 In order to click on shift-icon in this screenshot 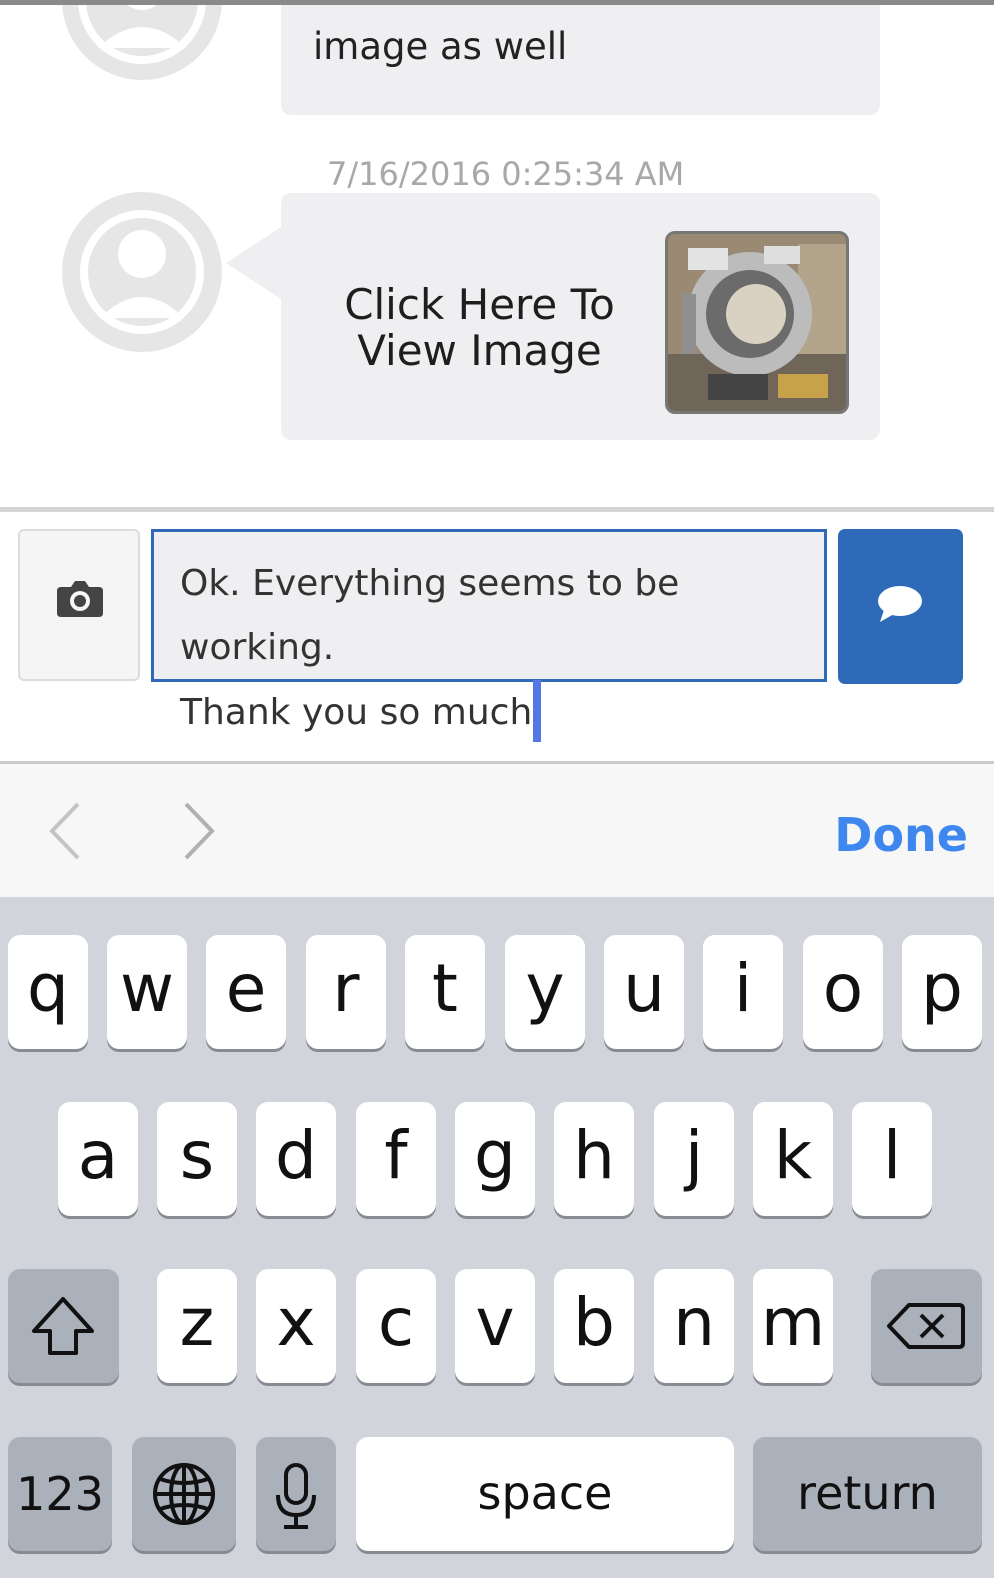, I will do `click(63, 1326)`.